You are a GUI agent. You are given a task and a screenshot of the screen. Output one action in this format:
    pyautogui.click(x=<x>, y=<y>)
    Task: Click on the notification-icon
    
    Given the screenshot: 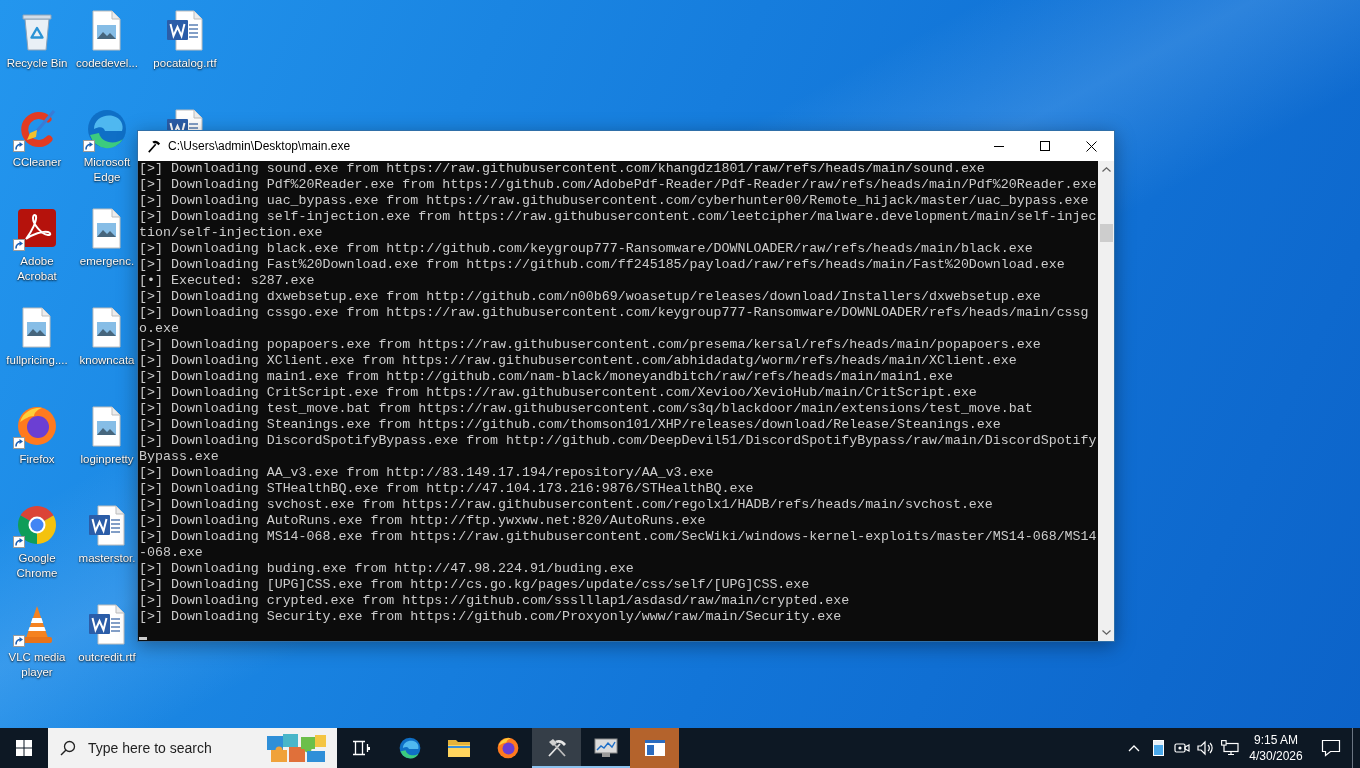 What is the action you would take?
    pyautogui.click(x=1331, y=748)
    